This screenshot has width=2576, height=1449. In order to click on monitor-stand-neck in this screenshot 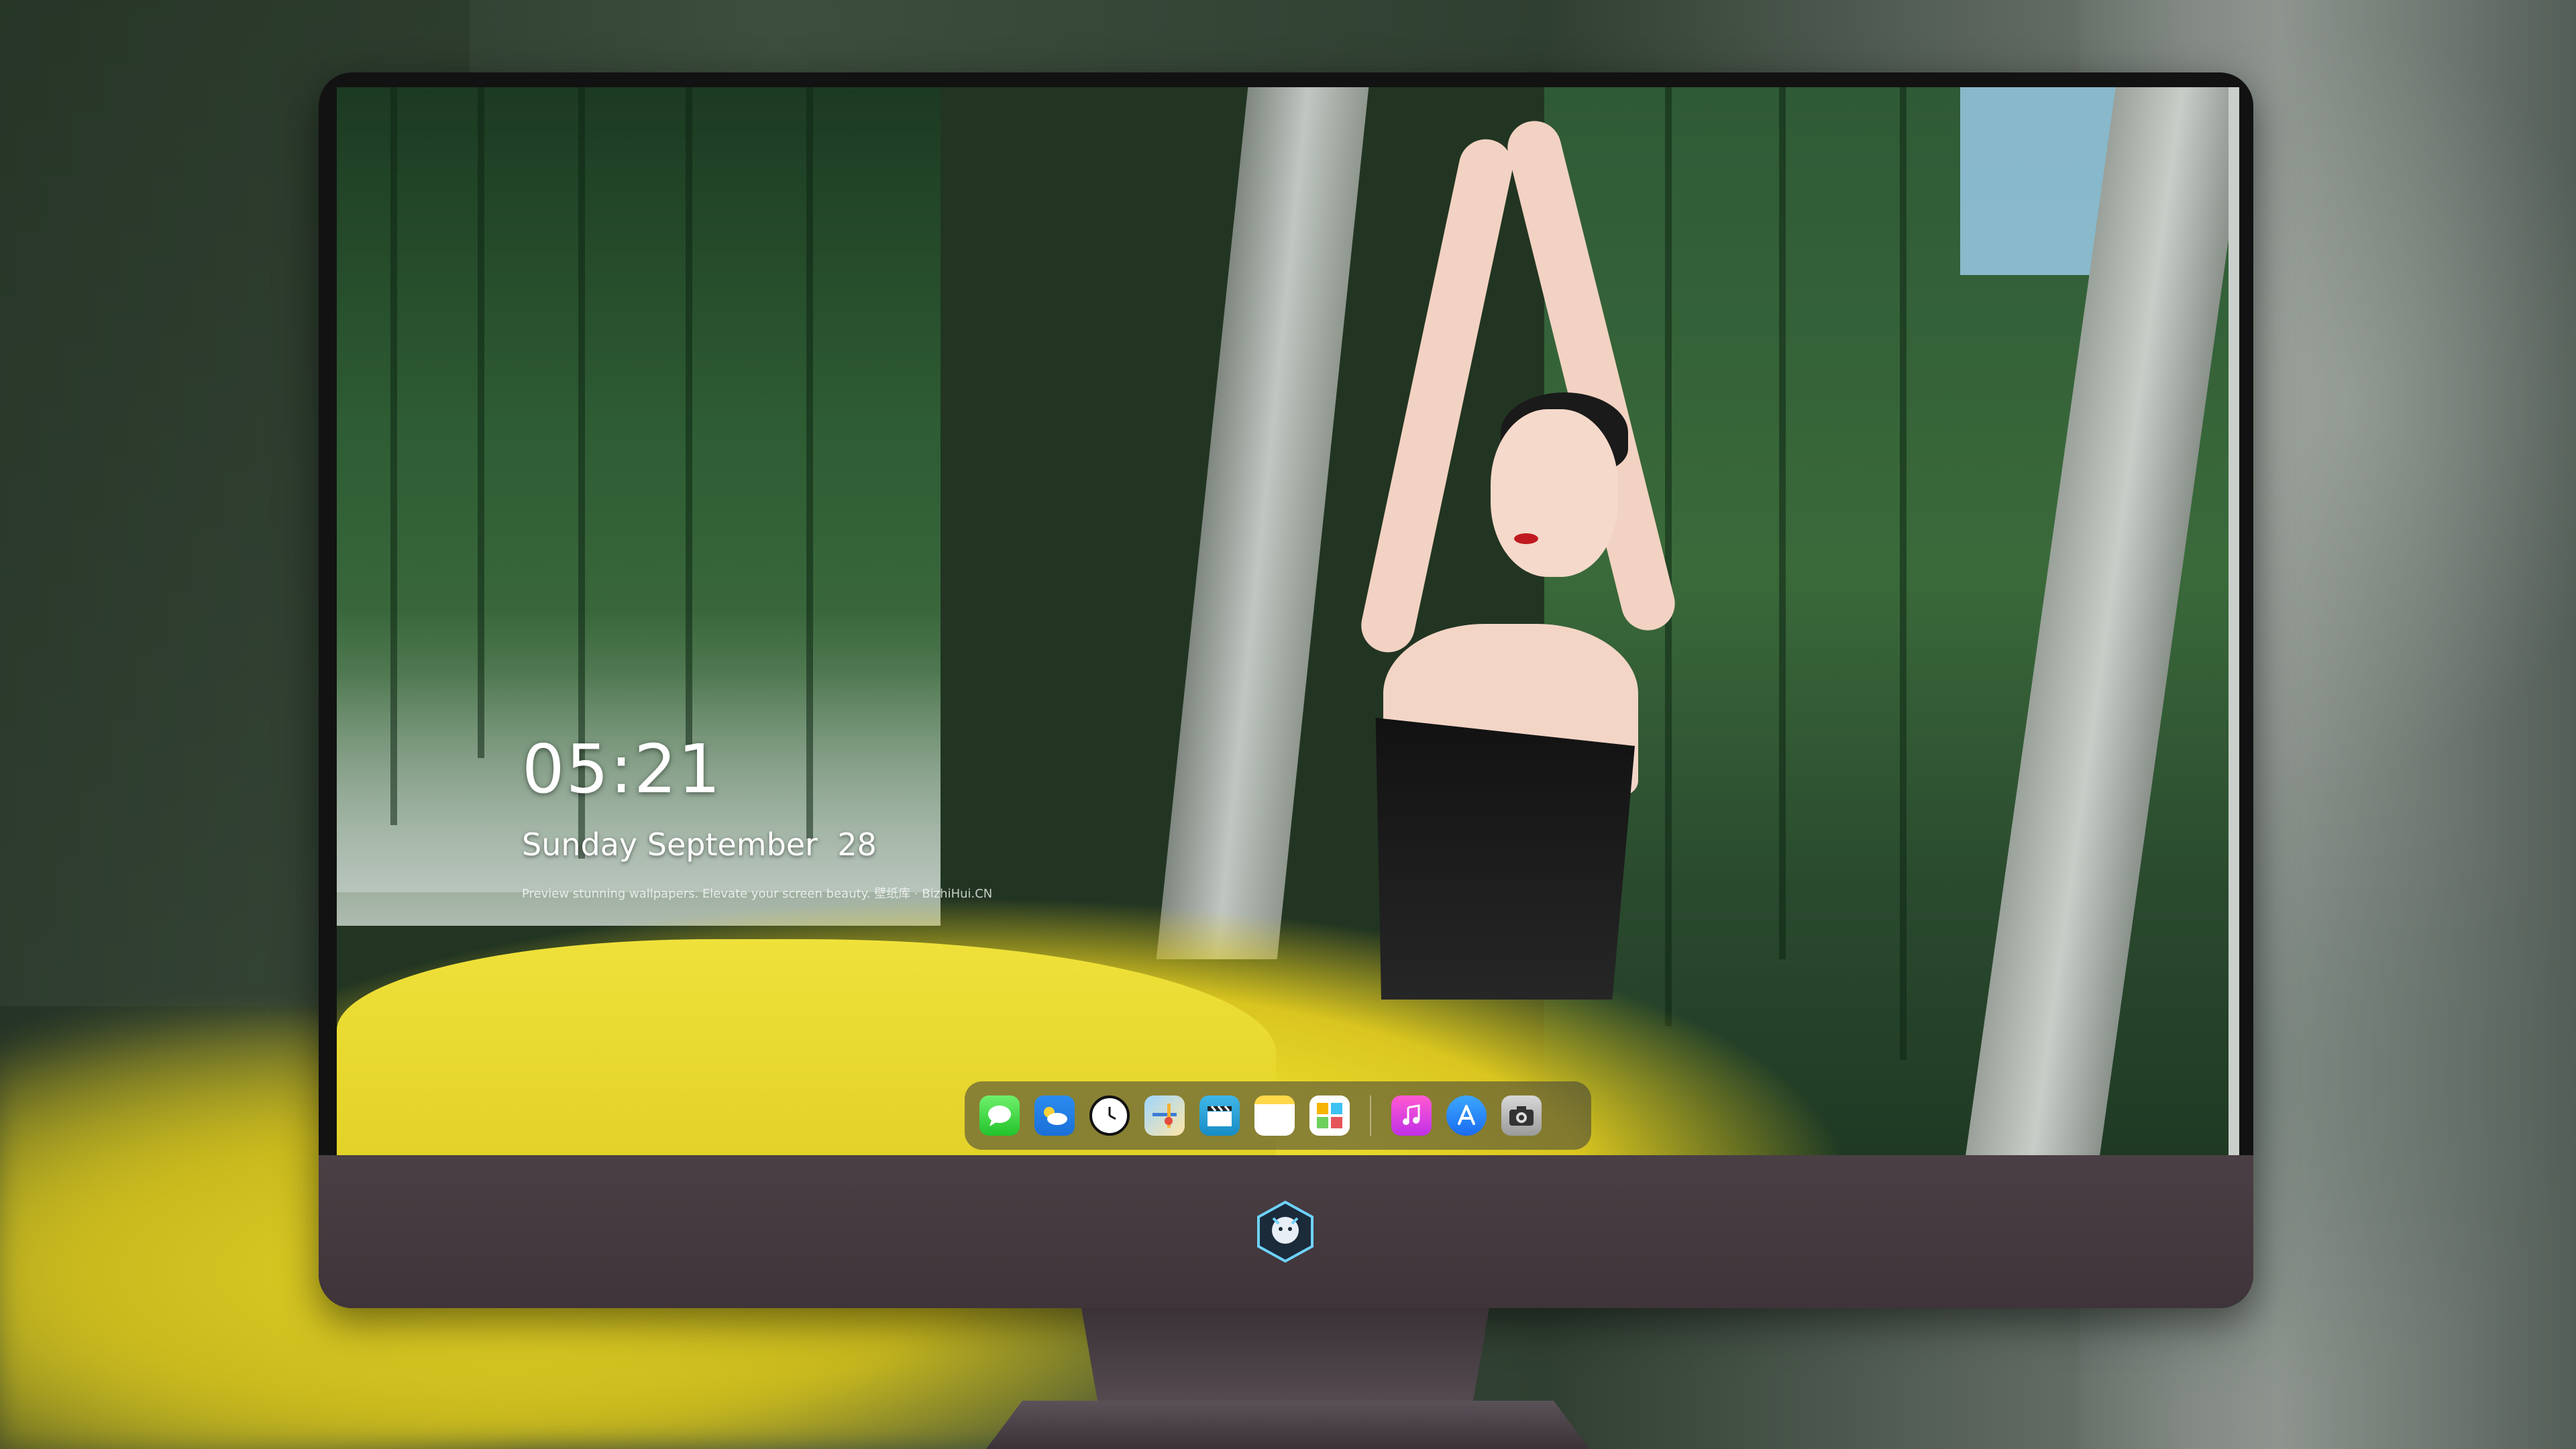, I will do `click(1285, 1355)`.